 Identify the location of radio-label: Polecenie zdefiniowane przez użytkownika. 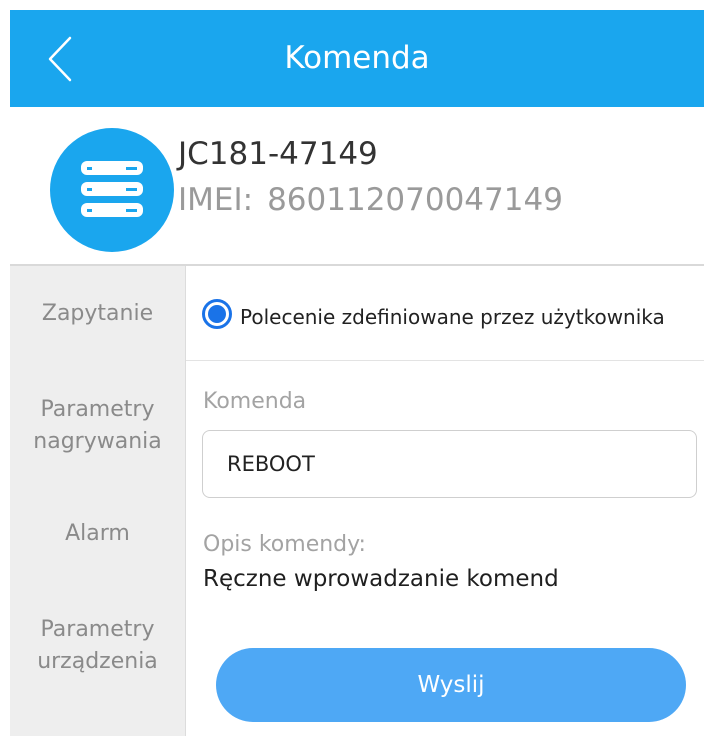
(452, 317).